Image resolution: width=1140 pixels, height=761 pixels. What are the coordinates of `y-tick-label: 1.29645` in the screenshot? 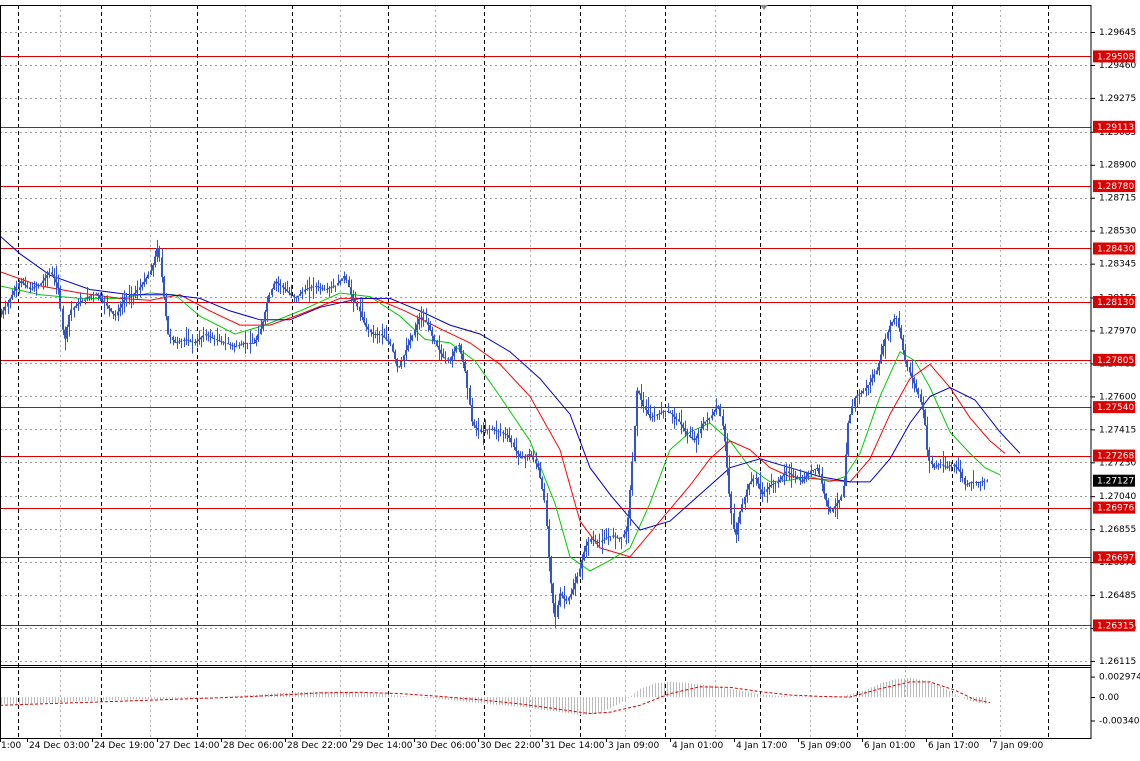 It's located at (1117, 33).